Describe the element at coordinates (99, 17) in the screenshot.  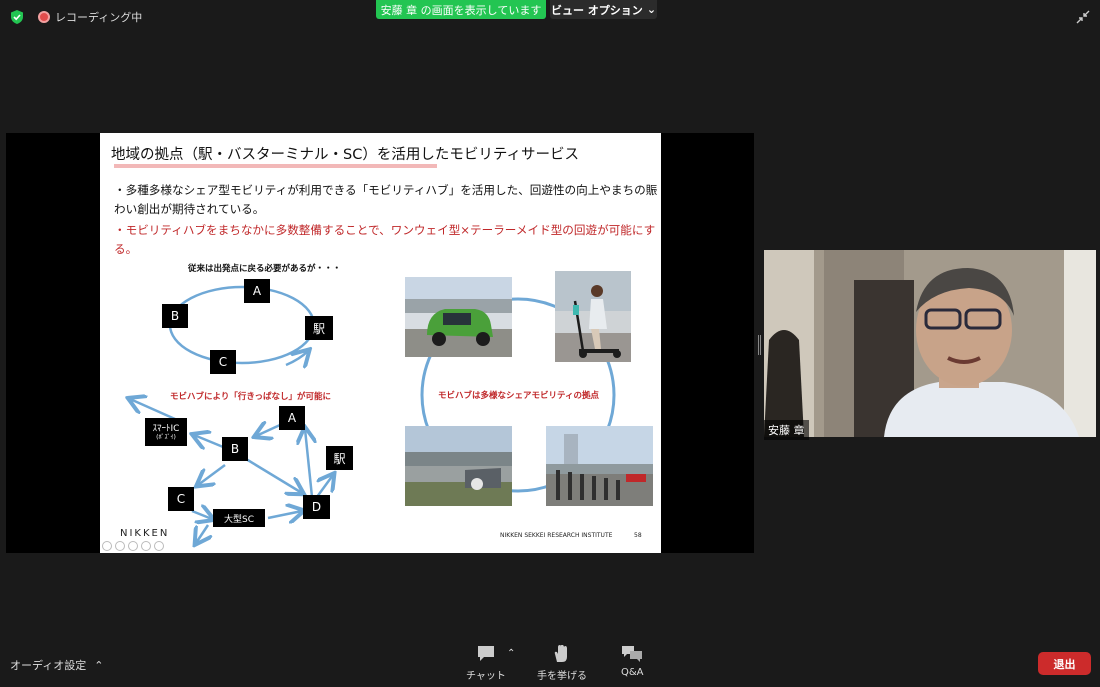
I see `recording-label: レコーディング中` at that location.